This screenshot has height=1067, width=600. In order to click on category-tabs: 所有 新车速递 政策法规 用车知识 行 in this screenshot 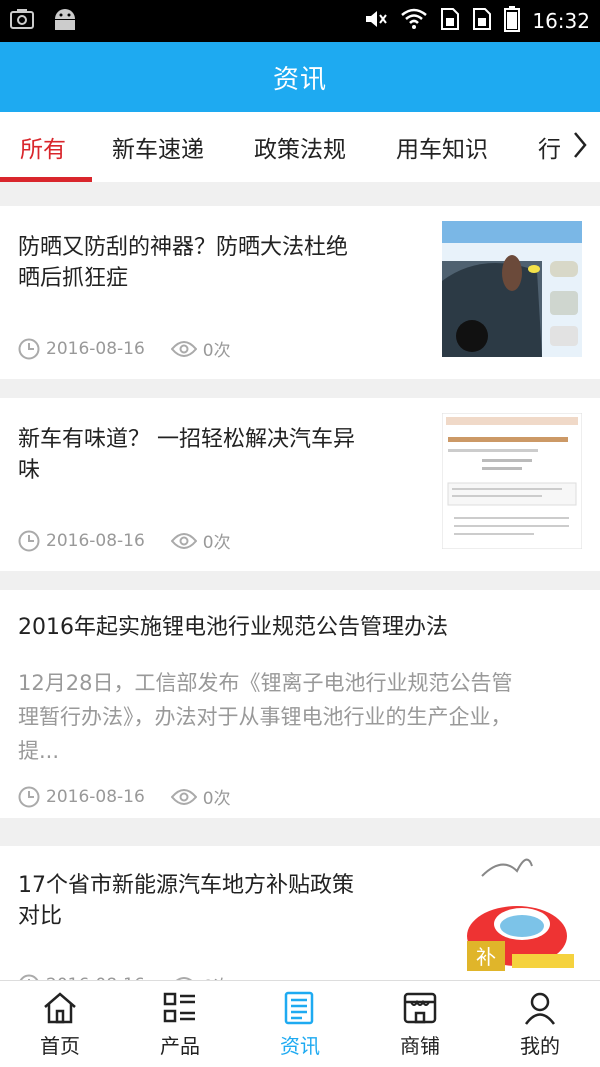, I will do `click(300, 147)`.